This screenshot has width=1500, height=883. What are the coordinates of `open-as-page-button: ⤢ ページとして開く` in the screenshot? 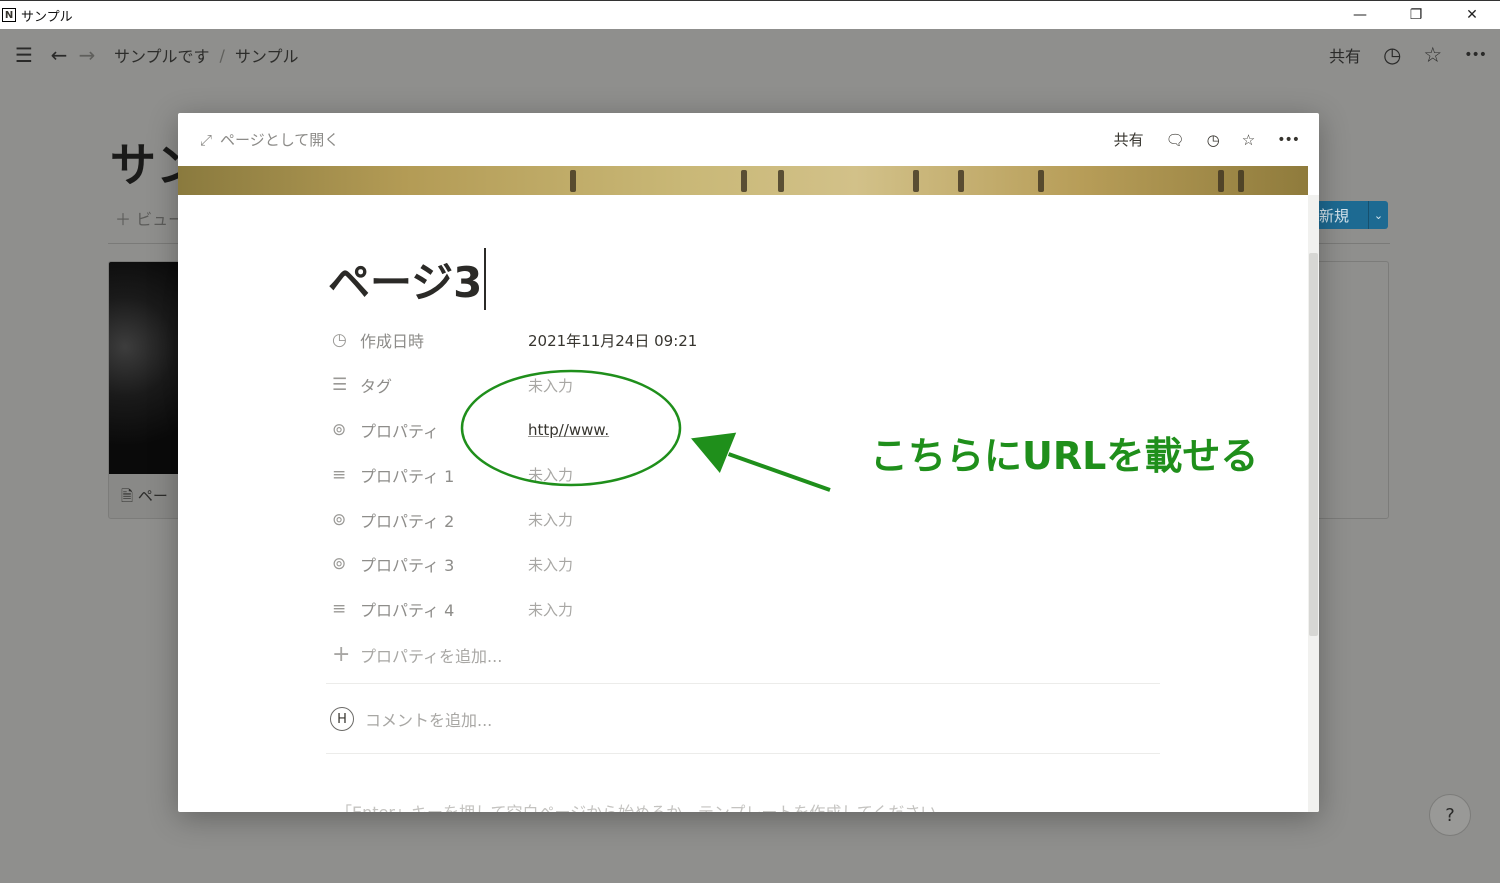 It's located at (269, 139).